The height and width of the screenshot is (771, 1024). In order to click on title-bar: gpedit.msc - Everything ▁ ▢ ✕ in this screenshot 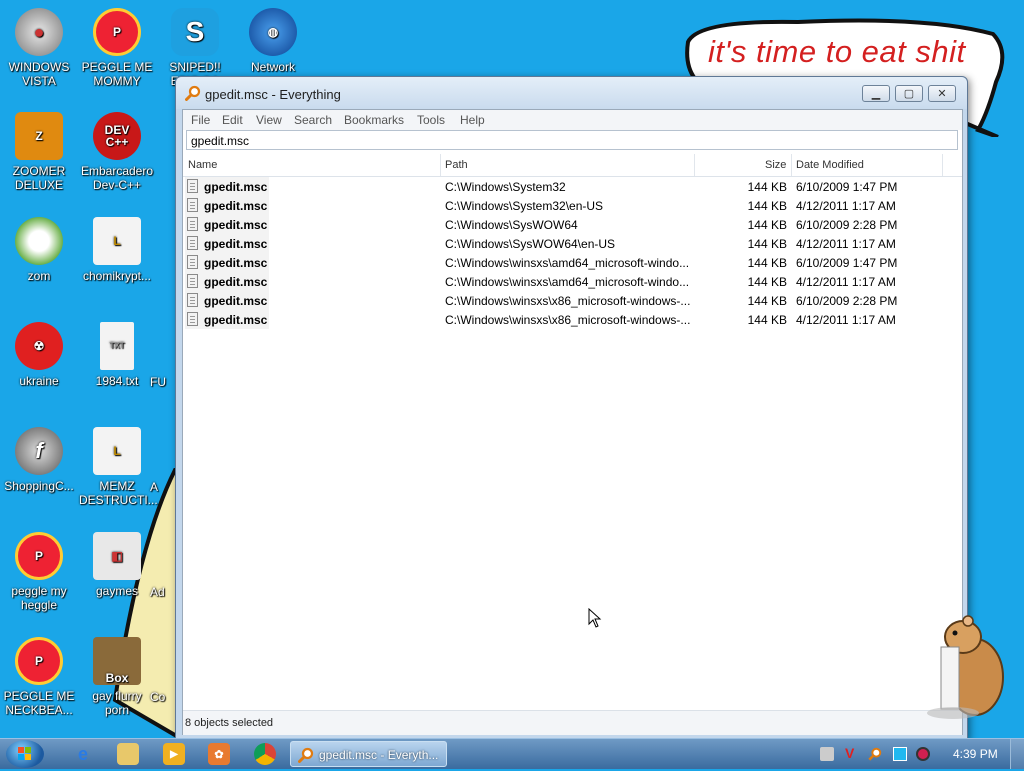, I will do `click(571, 93)`.